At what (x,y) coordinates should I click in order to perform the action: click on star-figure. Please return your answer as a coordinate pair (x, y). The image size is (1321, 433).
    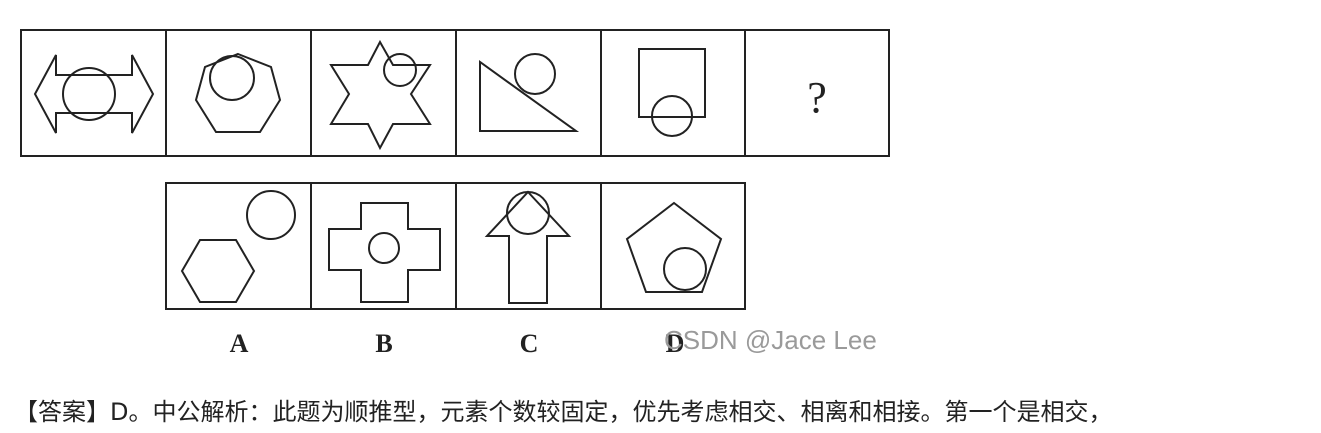
    Looking at the image, I should click on (380, 95).